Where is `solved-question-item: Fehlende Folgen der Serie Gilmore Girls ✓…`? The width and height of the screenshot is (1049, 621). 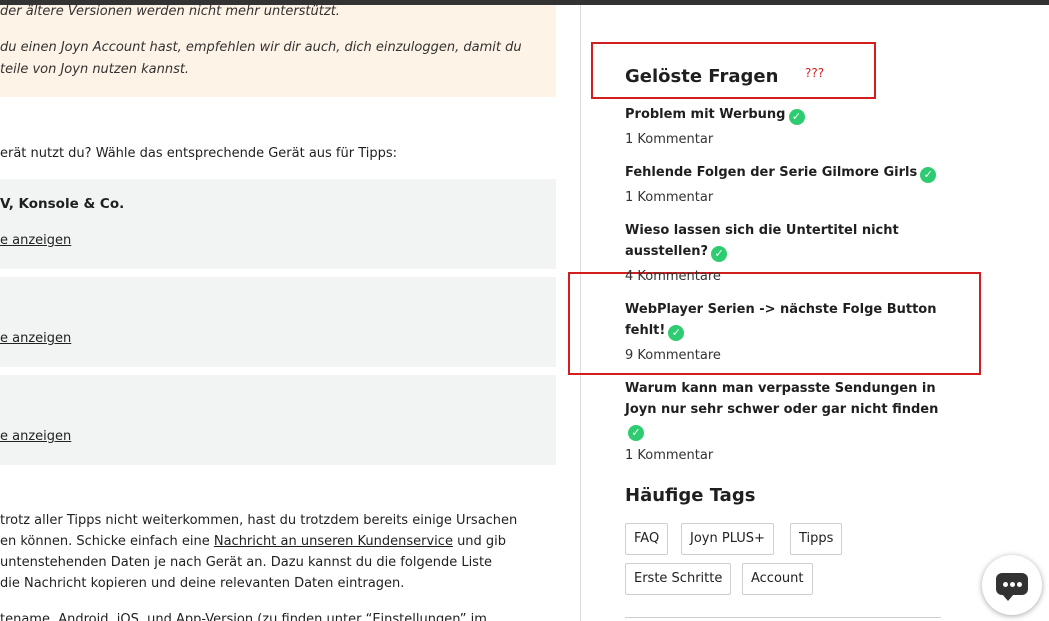 solved-question-item: Fehlende Folgen der Serie Gilmore Girls ✓… is located at coordinates (790, 185).